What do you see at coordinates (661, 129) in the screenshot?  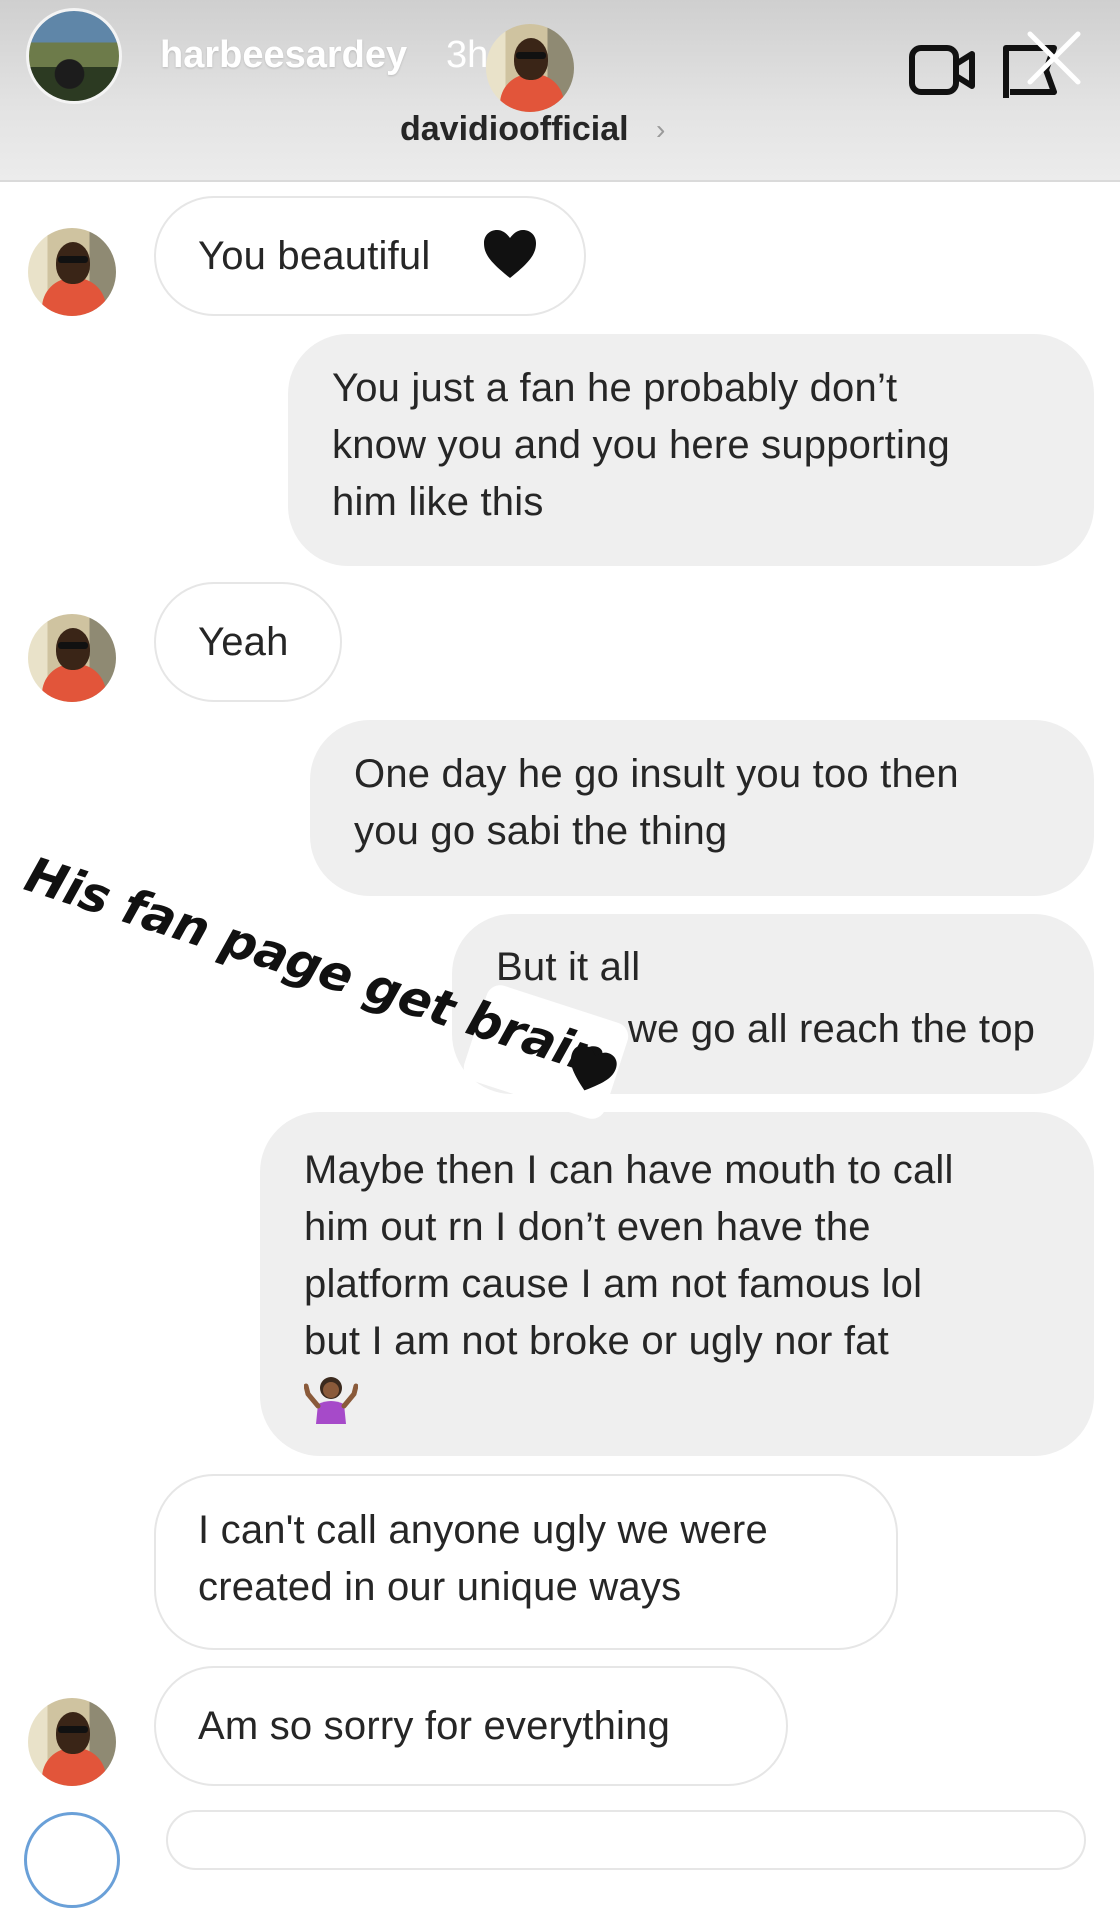 I see `chevron-right-icon: ›` at bounding box center [661, 129].